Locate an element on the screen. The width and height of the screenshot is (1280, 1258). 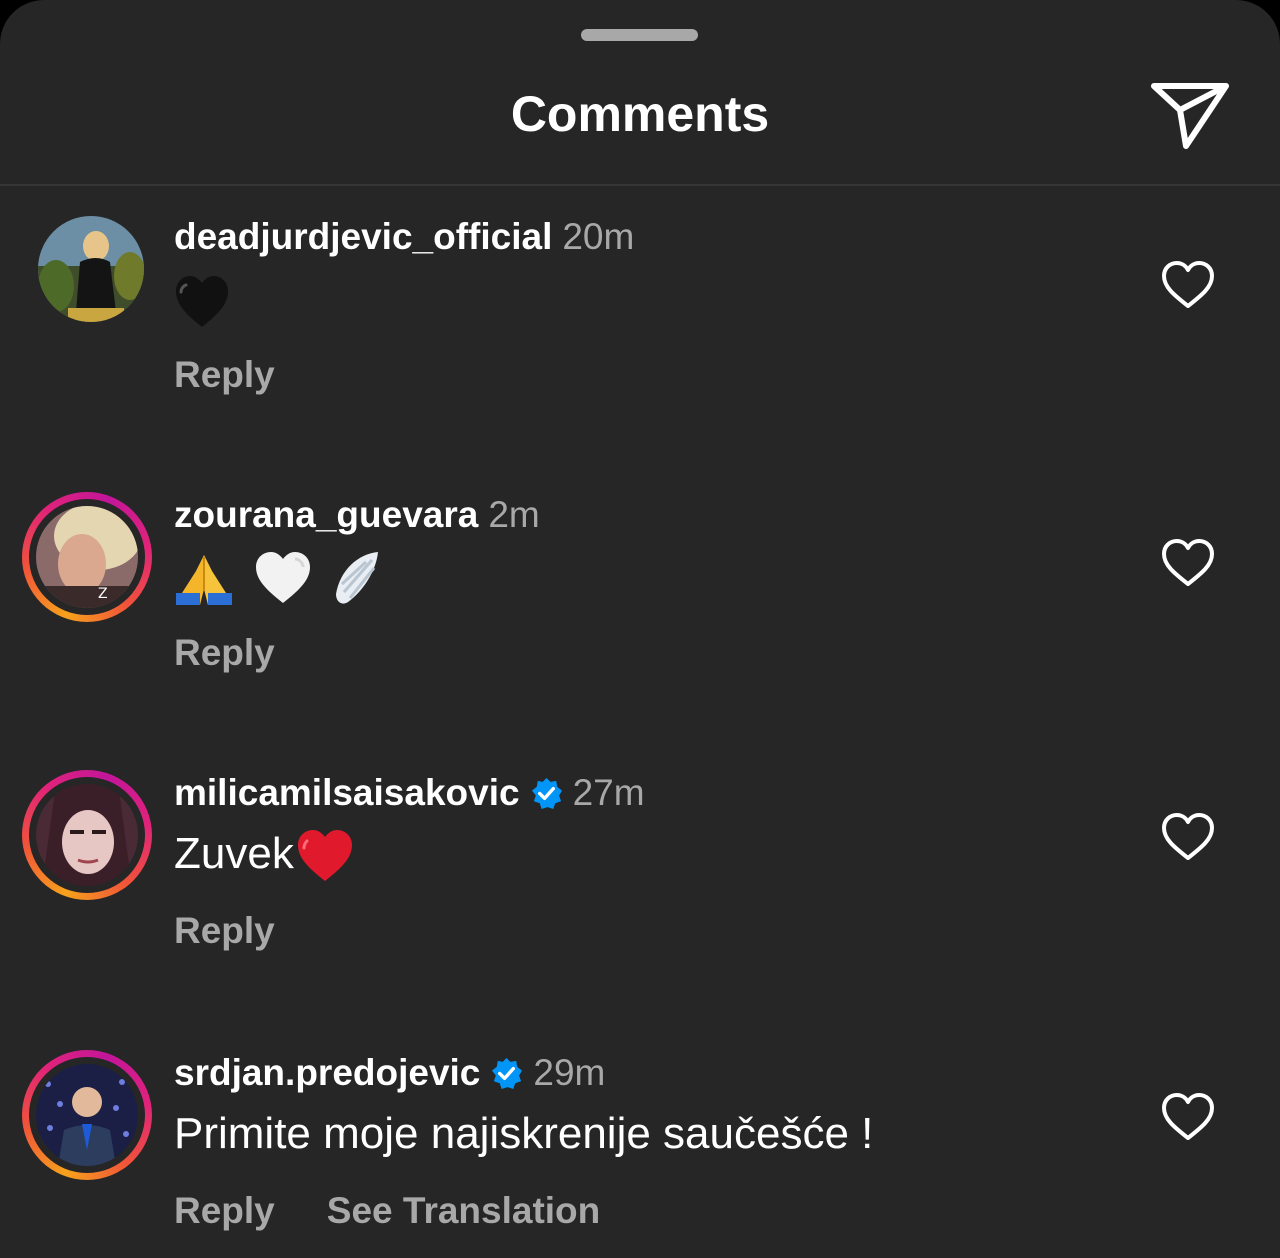
comment-text: Zuvek is located at coordinates (264, 854).